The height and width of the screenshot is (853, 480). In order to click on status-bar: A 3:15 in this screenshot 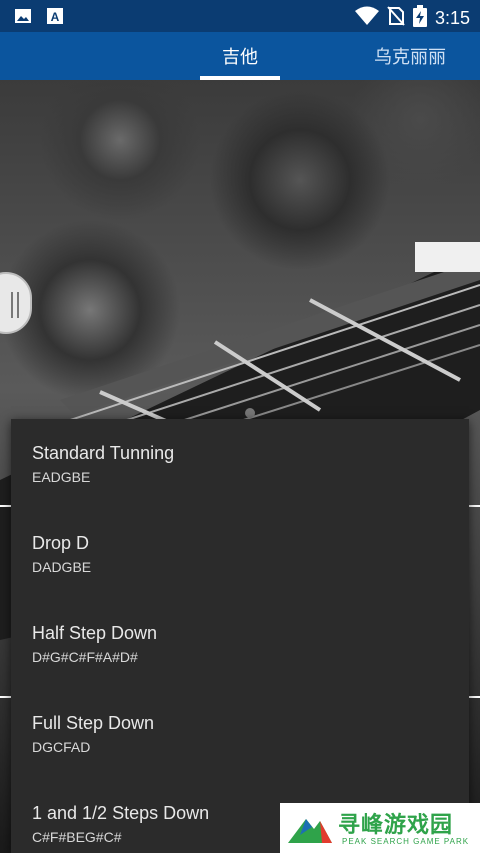, I will do `click(240, 16)`.